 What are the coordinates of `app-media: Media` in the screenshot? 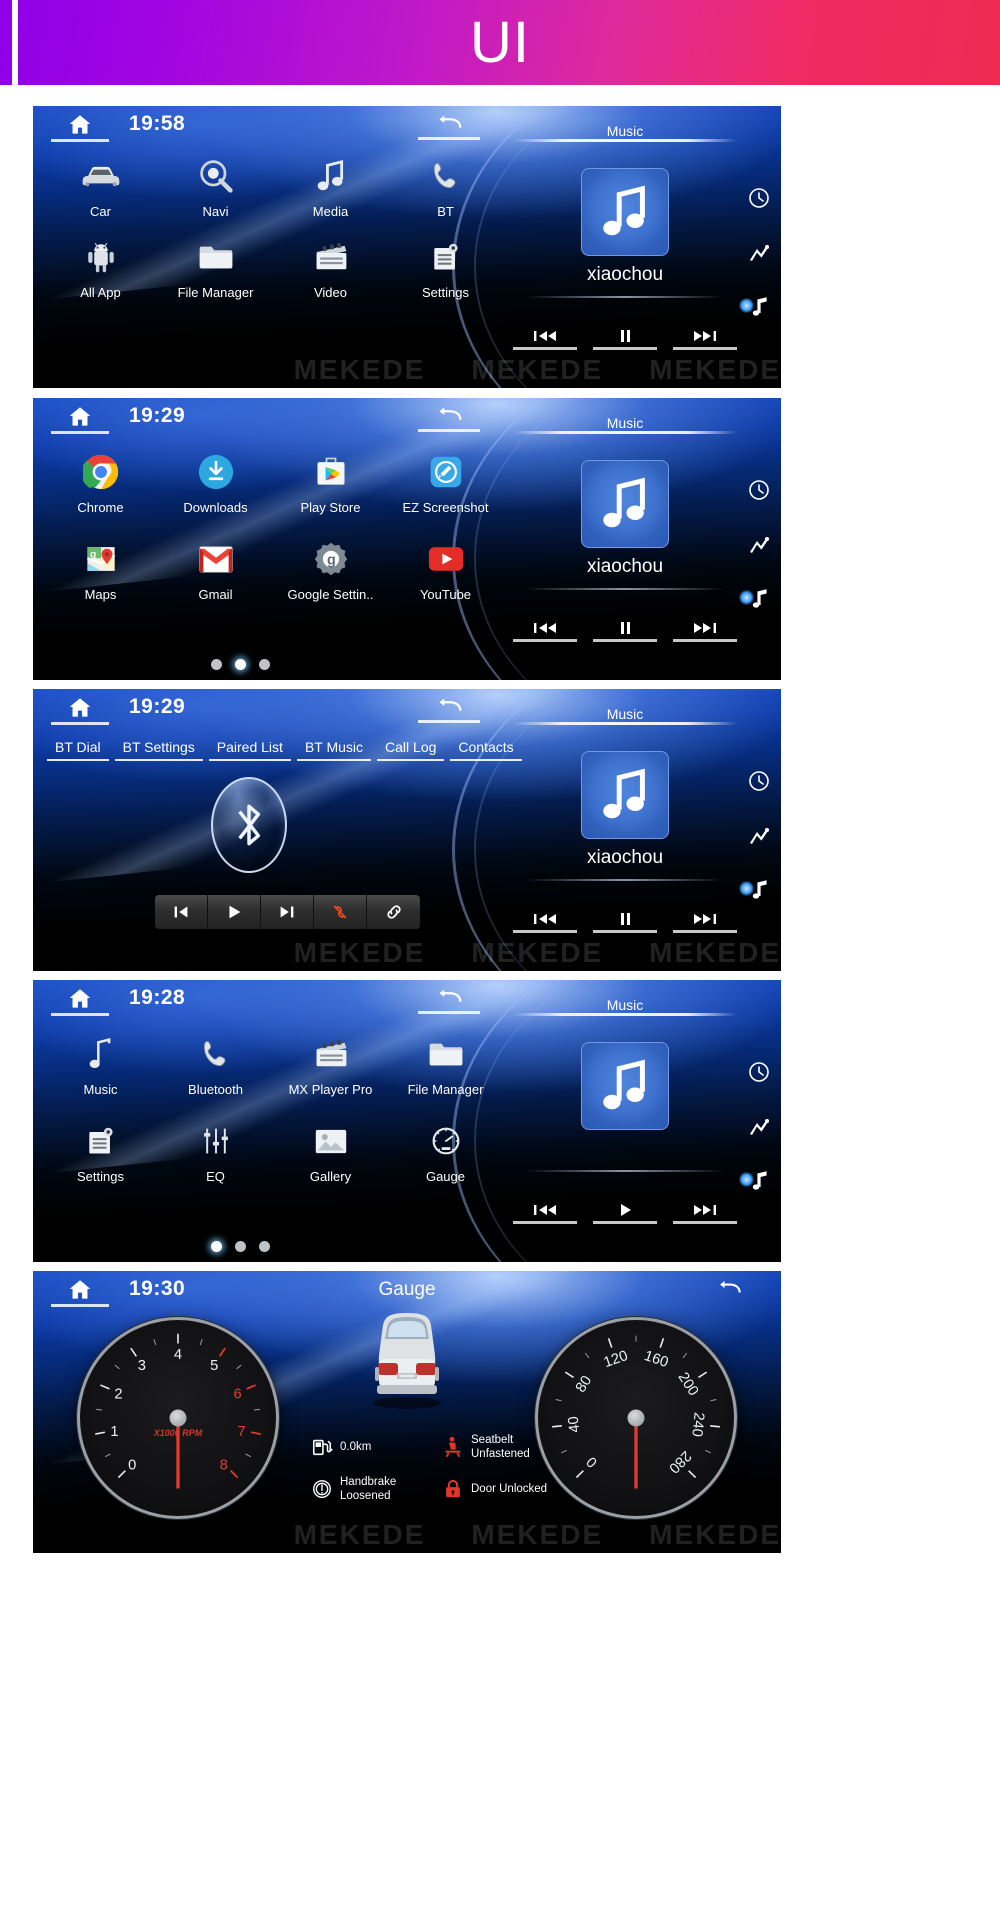 It's located at (330, 186).